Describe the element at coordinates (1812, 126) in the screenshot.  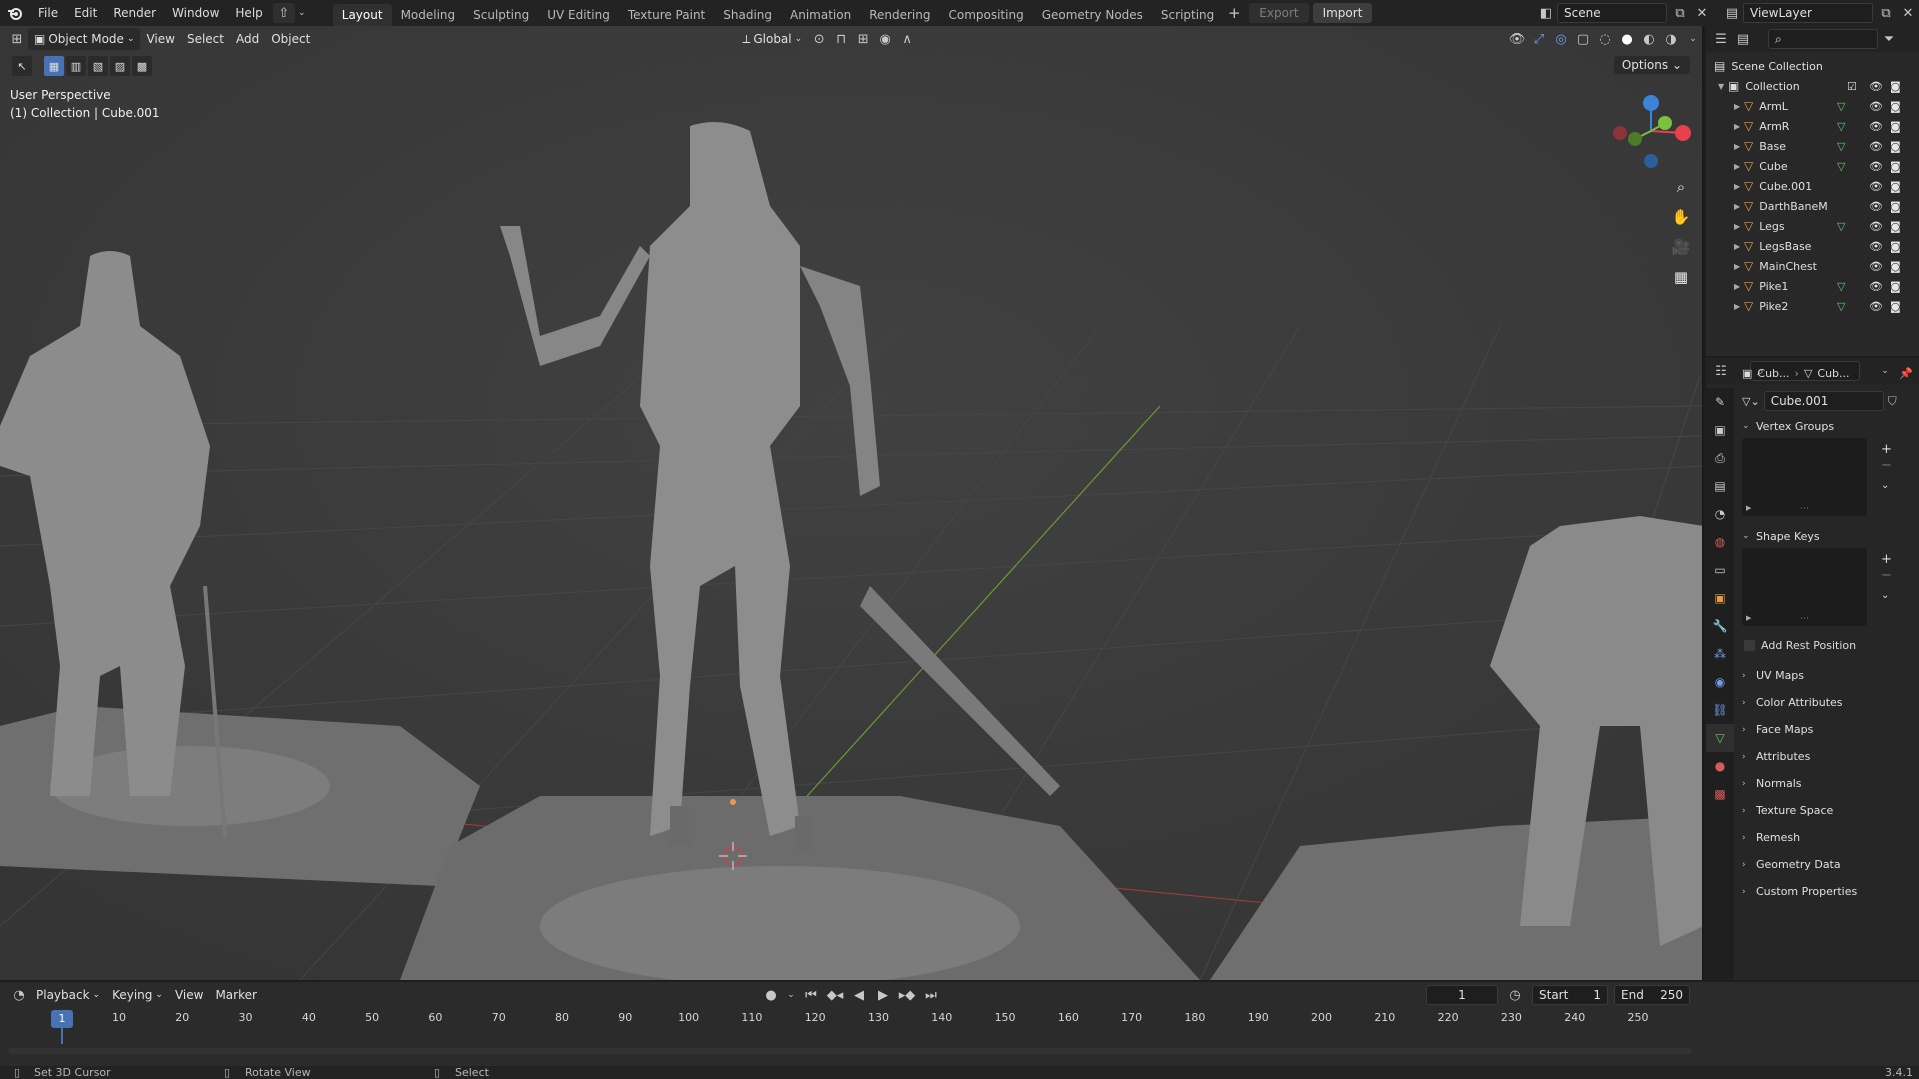
I see `outliner-object-row: ▶ ▽ ArmR ▽ 👁 ◙` at that location.